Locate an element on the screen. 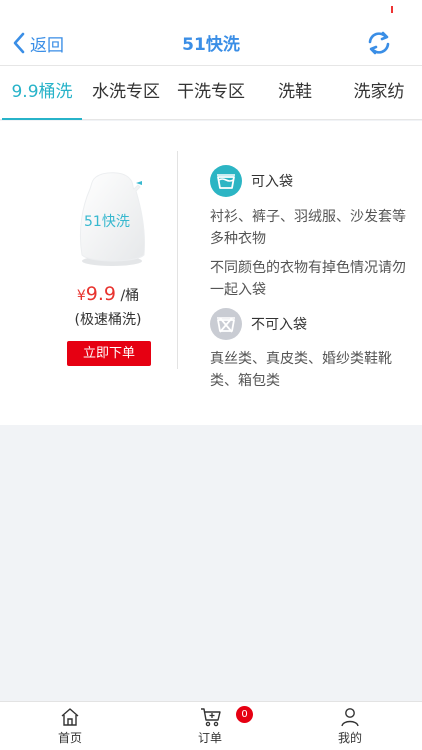 This screenshot has height=750, width=422. status-indicator is located at coordinates (392, 9).